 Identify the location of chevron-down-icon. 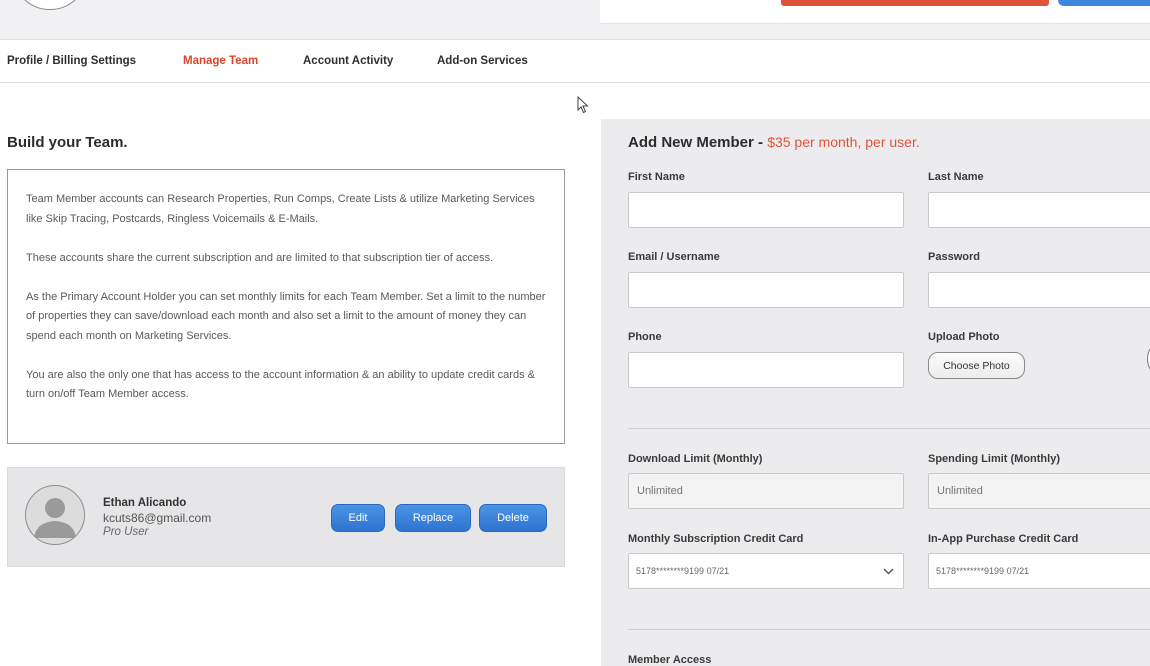
(888, 571).